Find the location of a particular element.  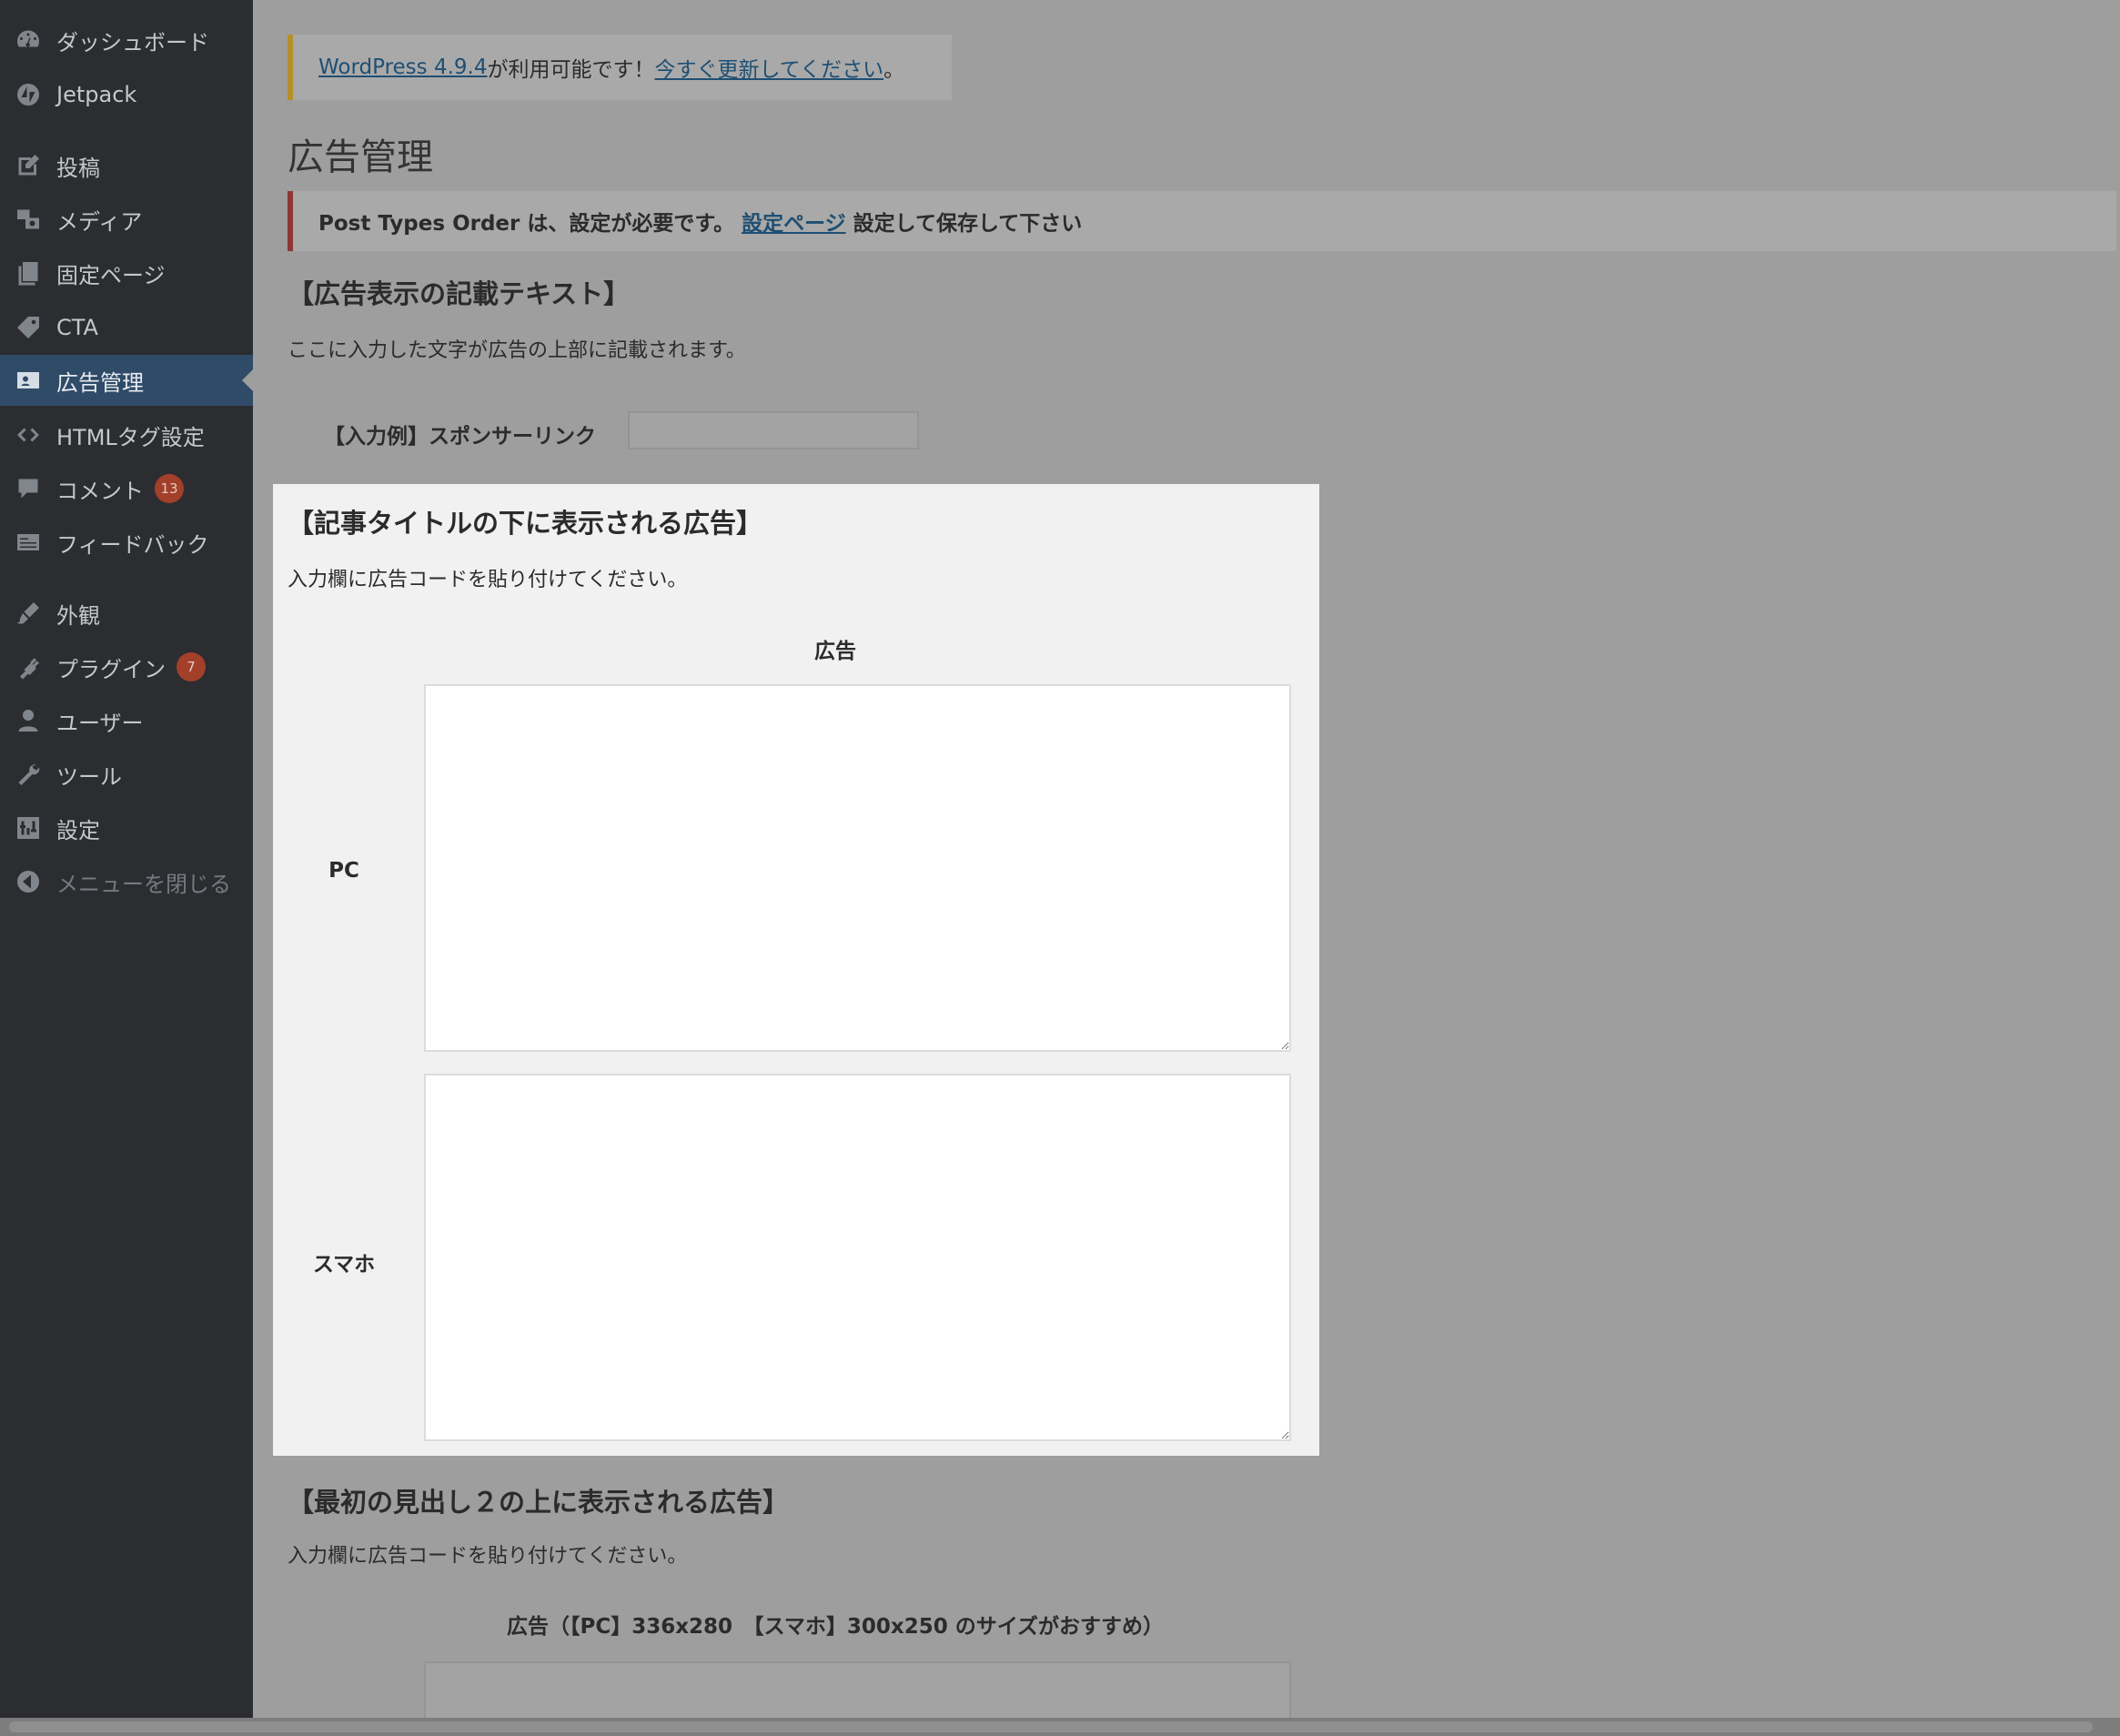

ad-label-section-title: 【広告表示の記載テキスト】 is located at coordinates (459, 293).